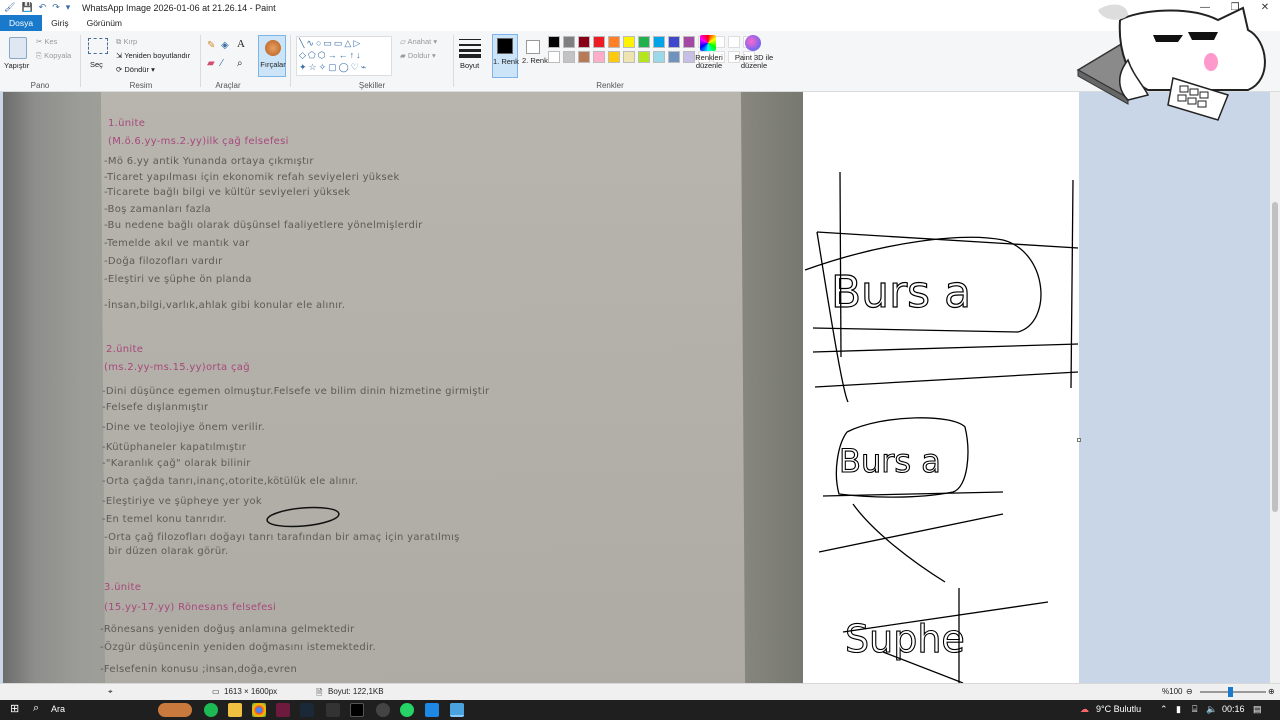 The image size is (1280, 720). What do you see at coordinates (1271, 691) in the screenshot?
I see `zoom-in-button: ⊕` at bounding box center [1271, 691].